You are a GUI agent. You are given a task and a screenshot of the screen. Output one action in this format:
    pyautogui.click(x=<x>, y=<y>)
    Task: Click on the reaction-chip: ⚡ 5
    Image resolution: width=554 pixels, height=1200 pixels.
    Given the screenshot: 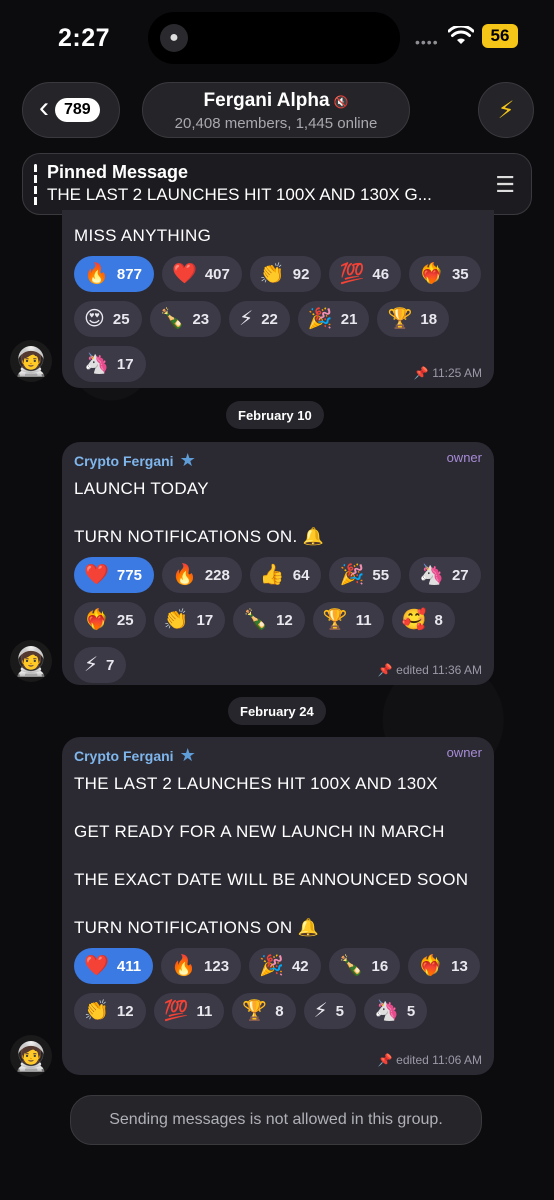 What is the action you would take?
    pyautogui.click(x=329, y=1011)
    